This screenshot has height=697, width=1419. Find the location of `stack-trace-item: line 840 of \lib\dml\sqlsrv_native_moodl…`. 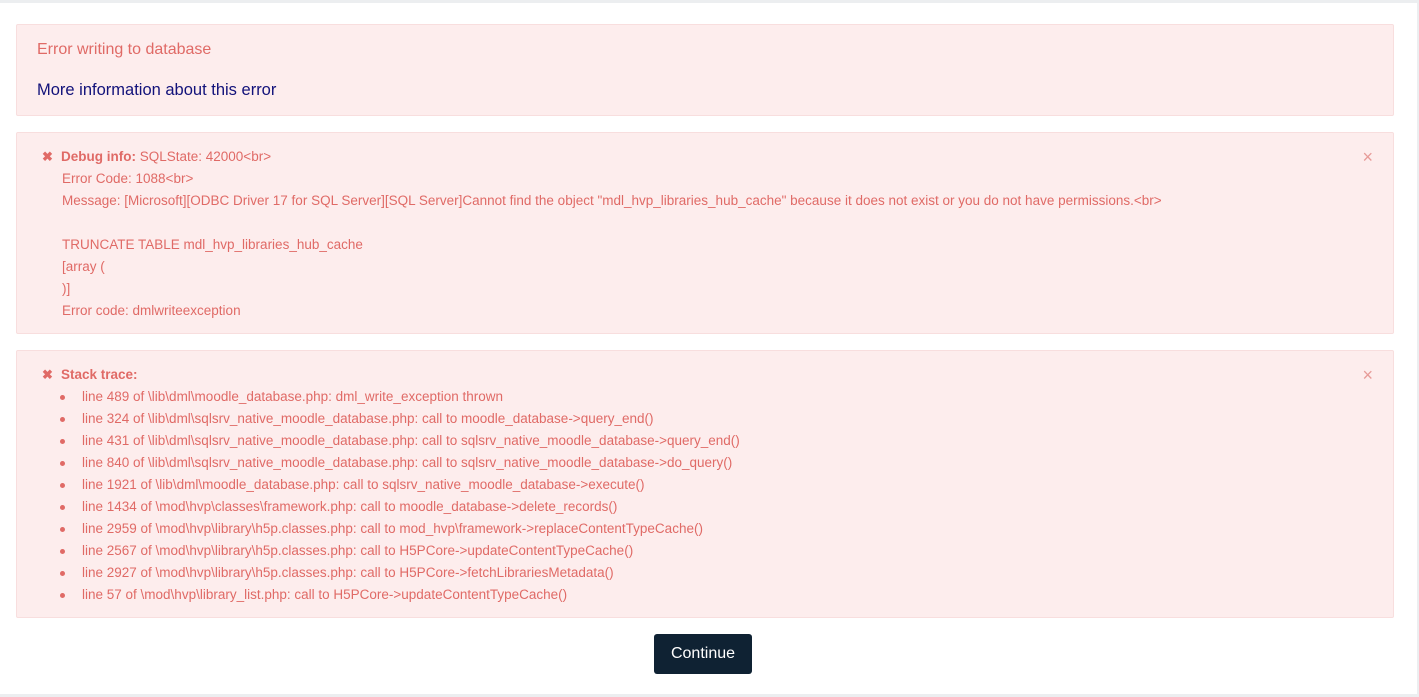

stack-trace-item: line 840 of \lib\dml\sqlsrv_native_moodl… is located at coordinates (696, 463).